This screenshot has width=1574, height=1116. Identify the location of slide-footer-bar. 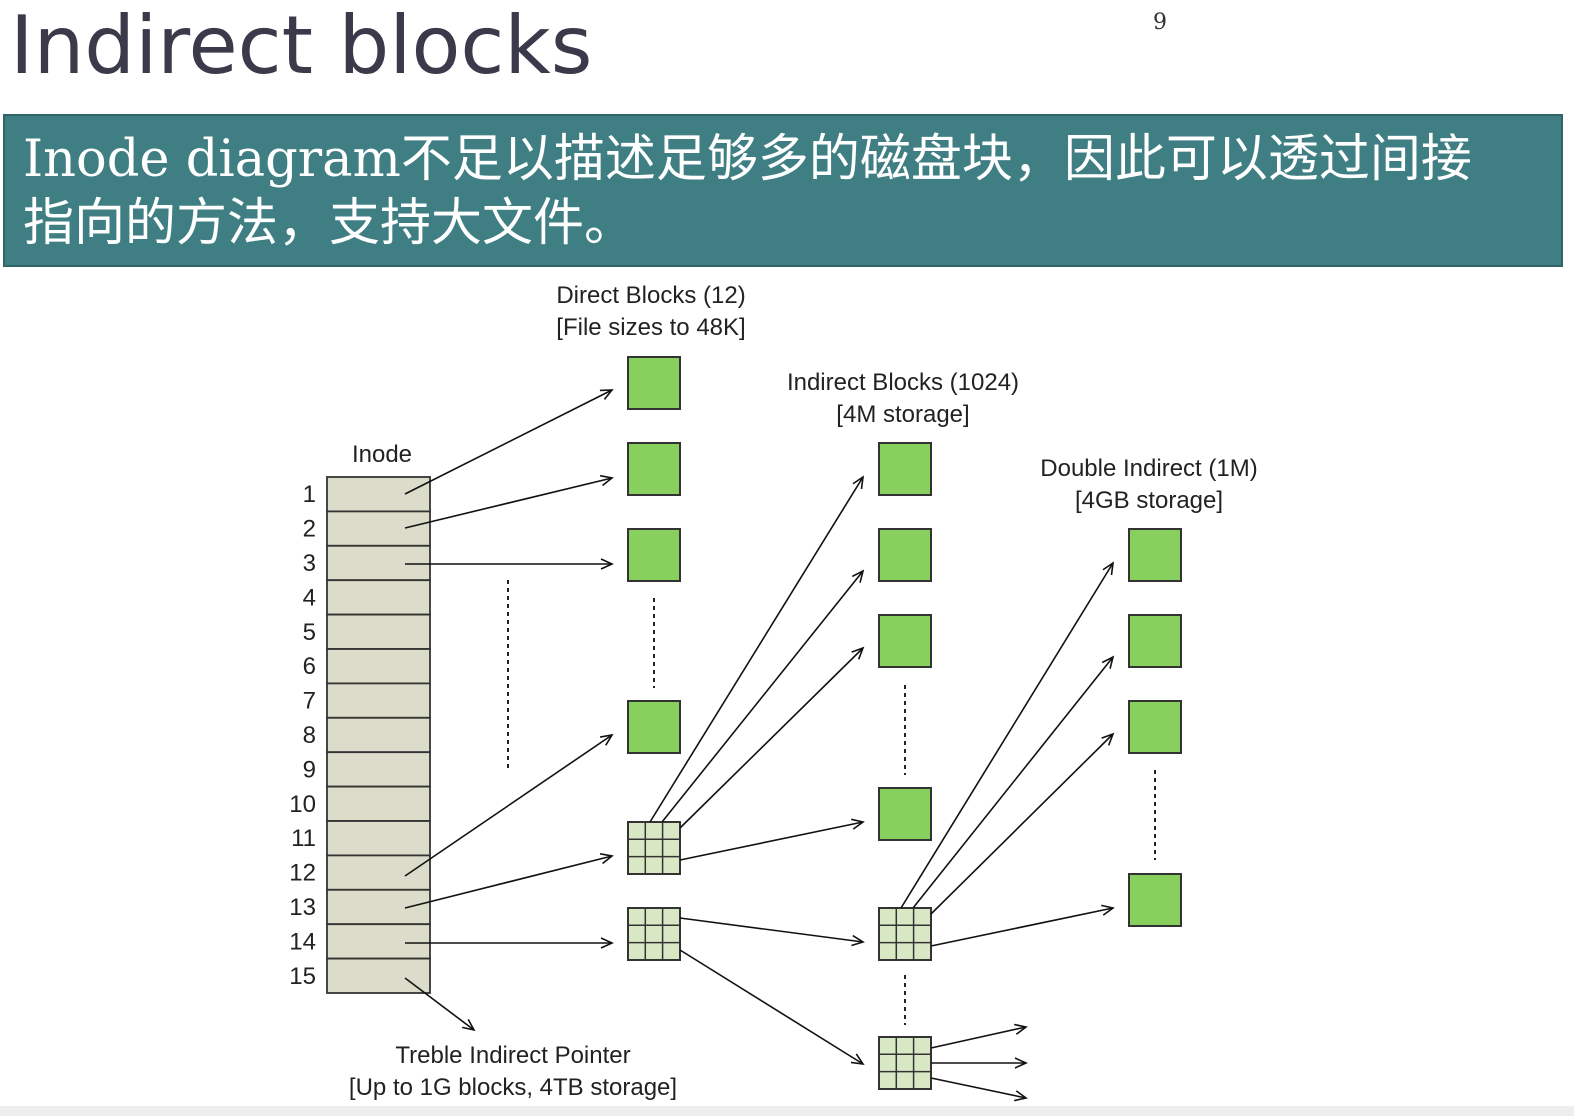
(787, 1111).